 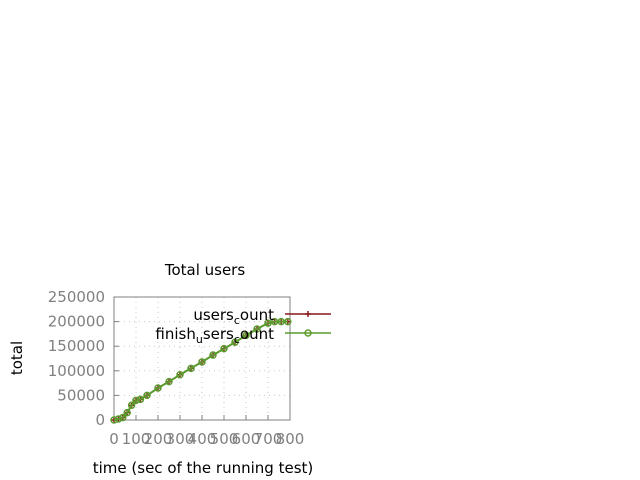 What do you see at coordinates (290, 439) in the screenshot?
I see `x-tick-label: 800` at bounding box center [290, 439].